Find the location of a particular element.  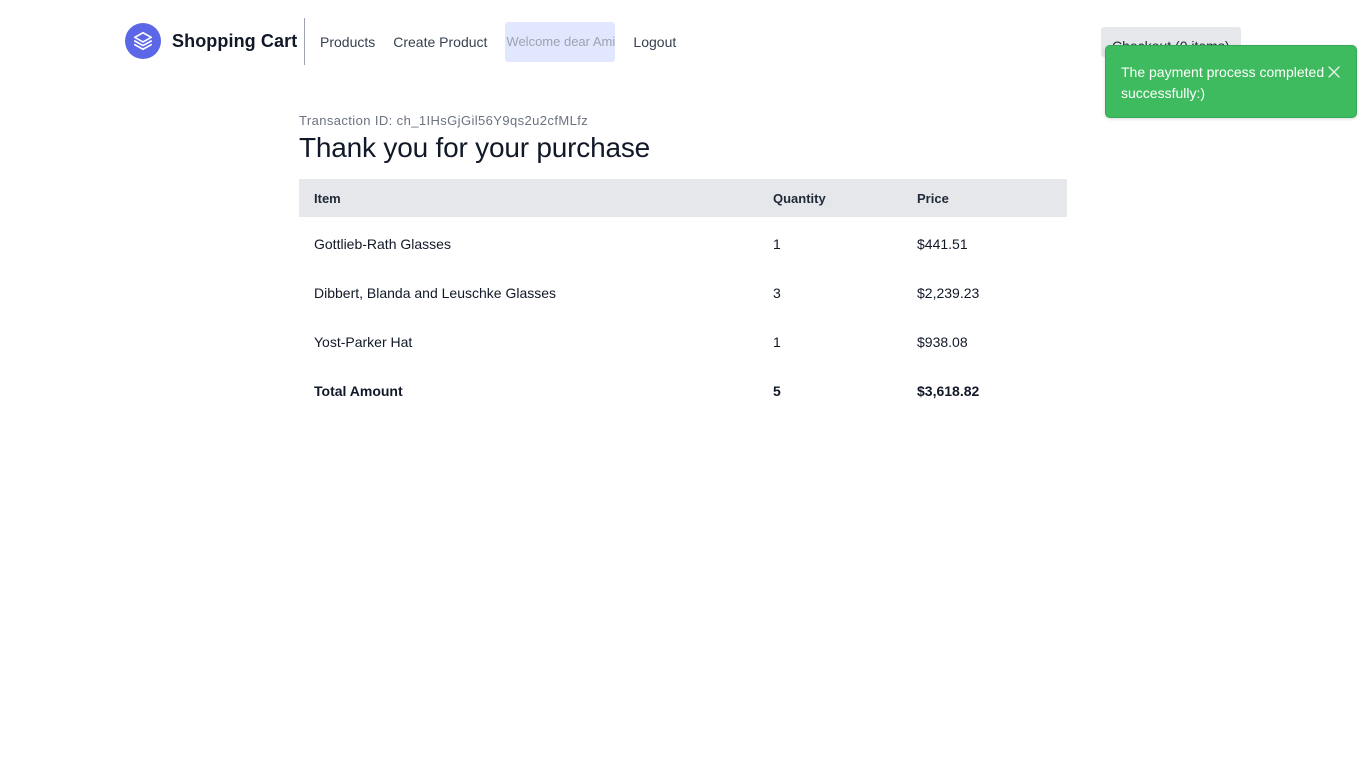

total-label: Total Amount is located at coordinates (358, 390).